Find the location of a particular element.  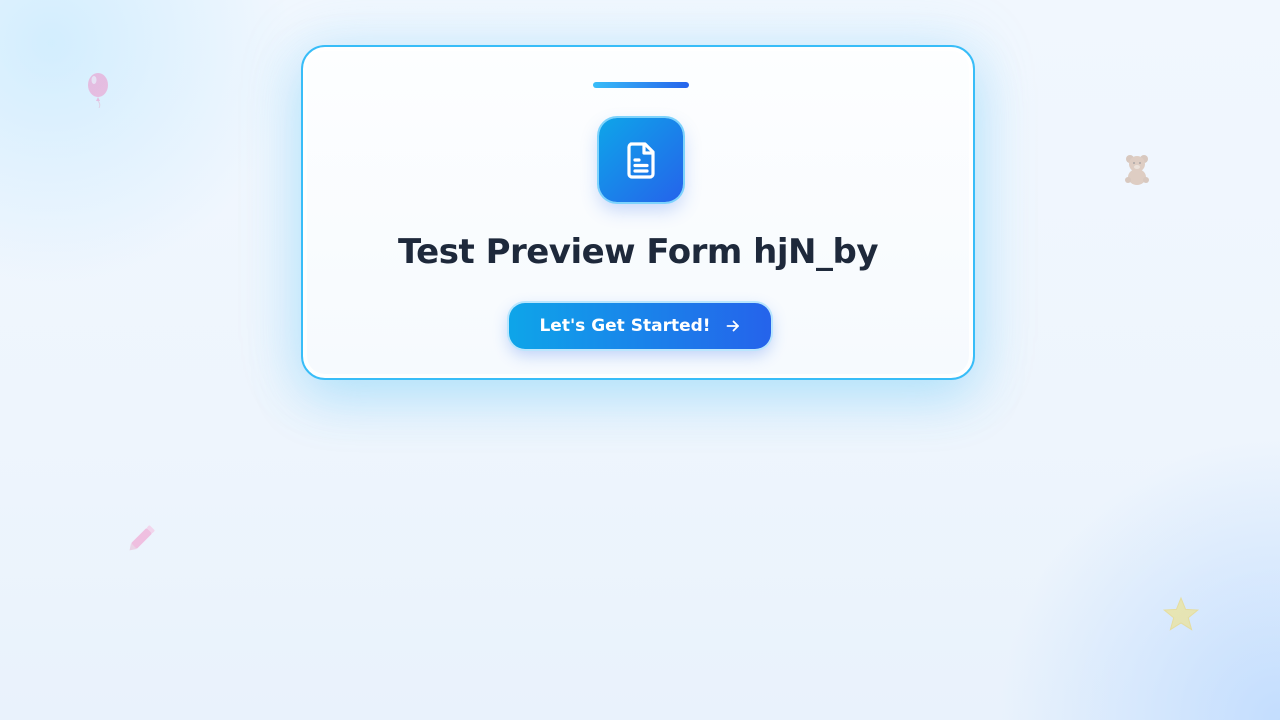

balloon-icon is located at coordinates (98, 90).